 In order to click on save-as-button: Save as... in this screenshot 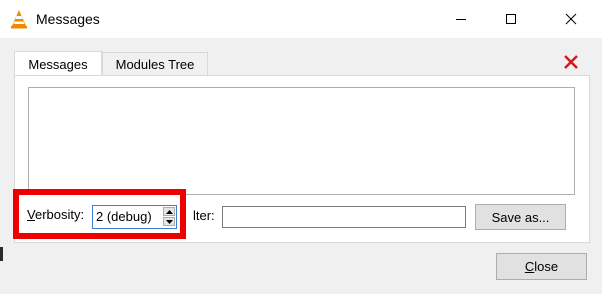, I will do `click(520, 217)`.